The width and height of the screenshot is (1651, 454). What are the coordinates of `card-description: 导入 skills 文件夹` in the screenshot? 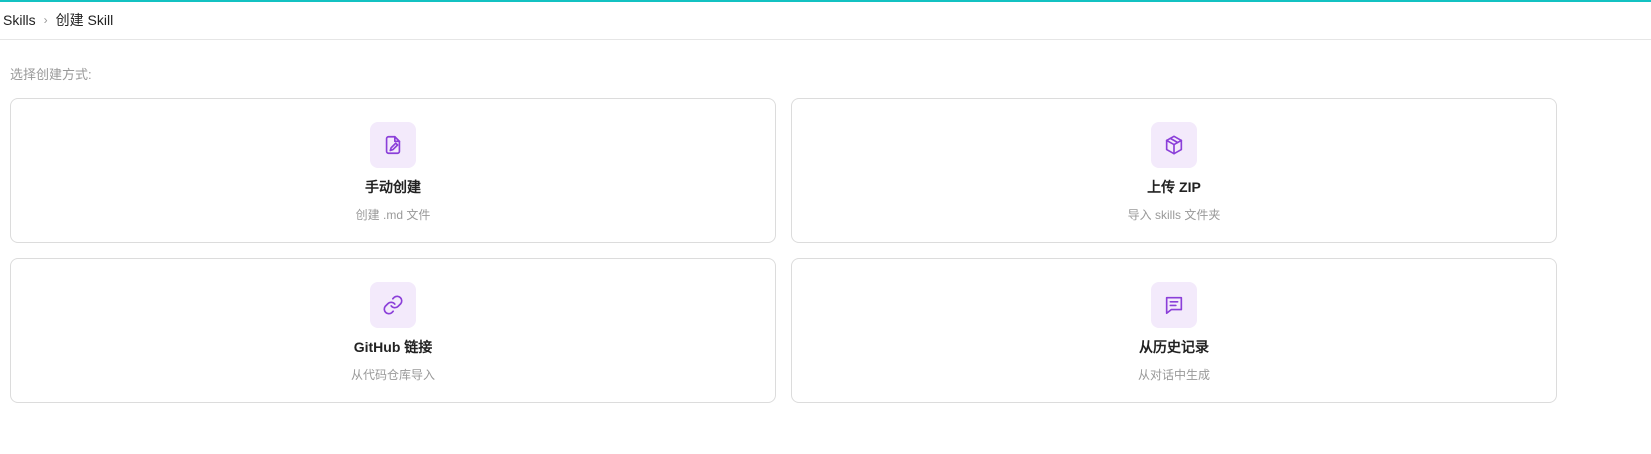 It's located at (1174, 215).